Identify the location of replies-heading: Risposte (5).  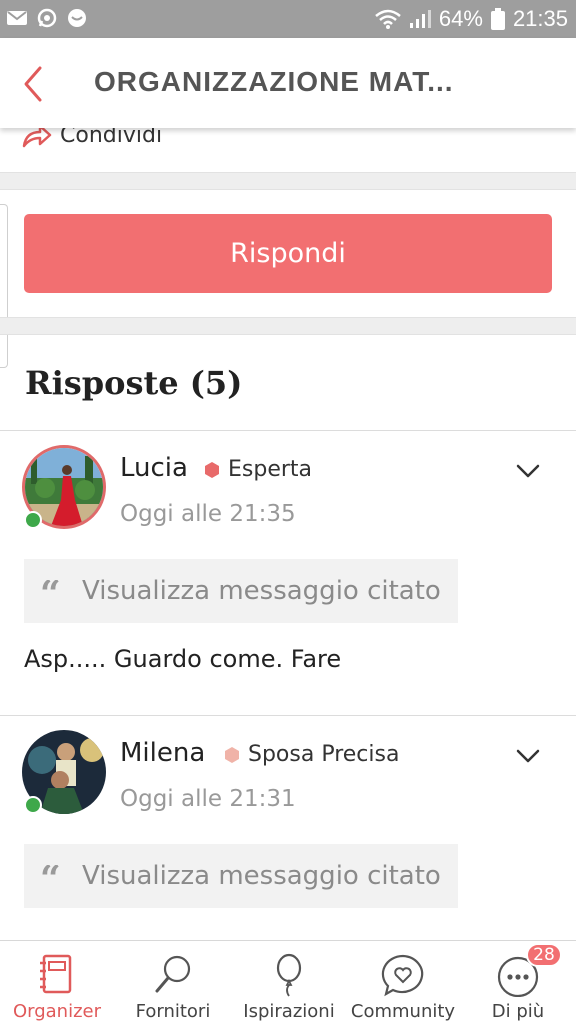
(134, 383).